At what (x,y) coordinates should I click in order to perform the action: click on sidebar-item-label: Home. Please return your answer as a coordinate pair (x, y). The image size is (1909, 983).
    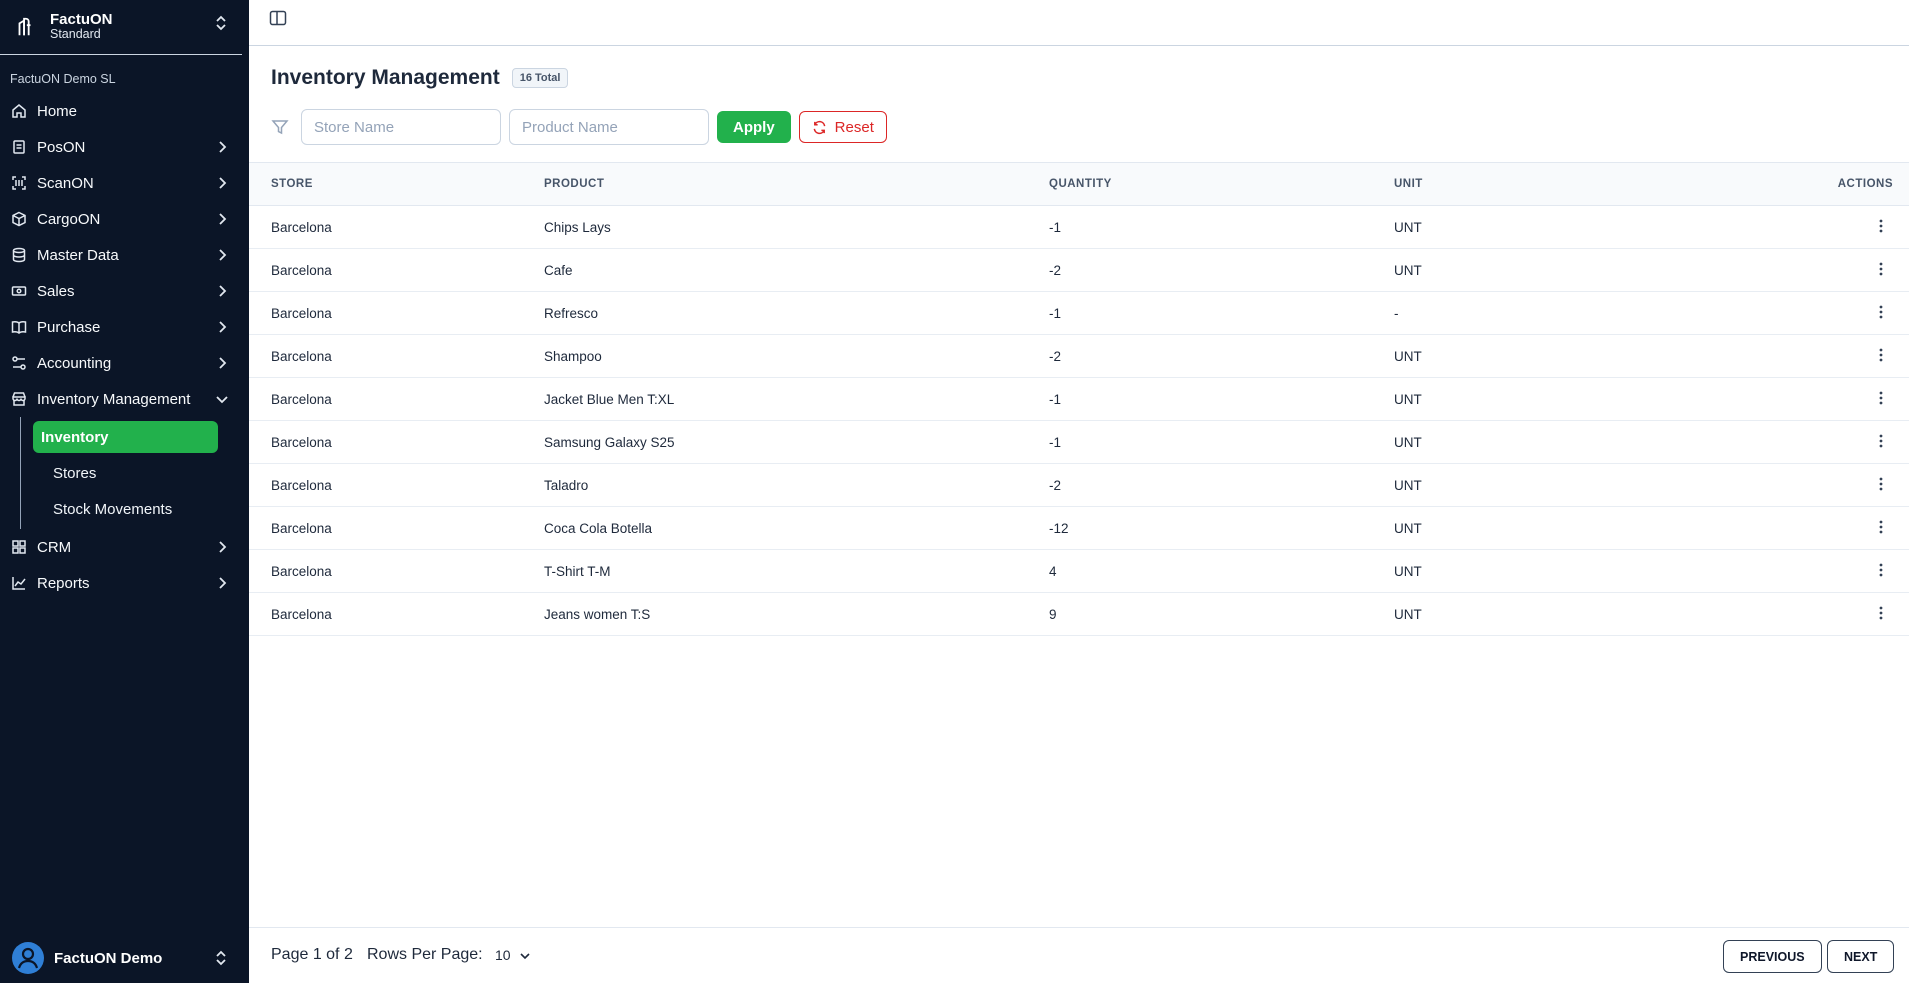
    Looking at the image, I should click on (57, 111).